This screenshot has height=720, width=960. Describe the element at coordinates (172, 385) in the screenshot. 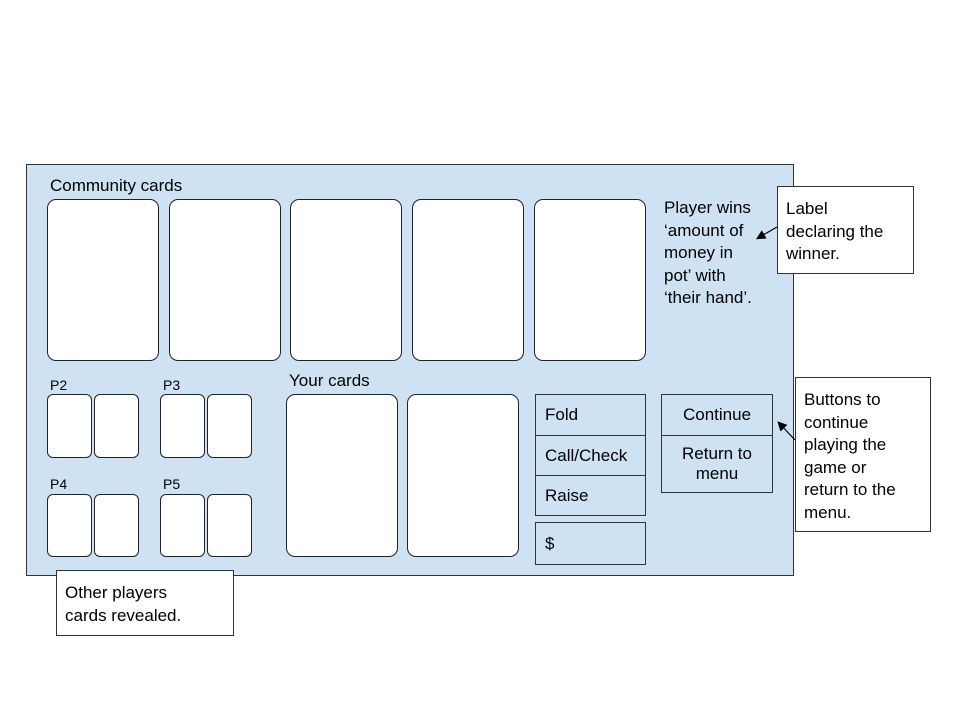

I see `player-label-p3: P3` at that location.